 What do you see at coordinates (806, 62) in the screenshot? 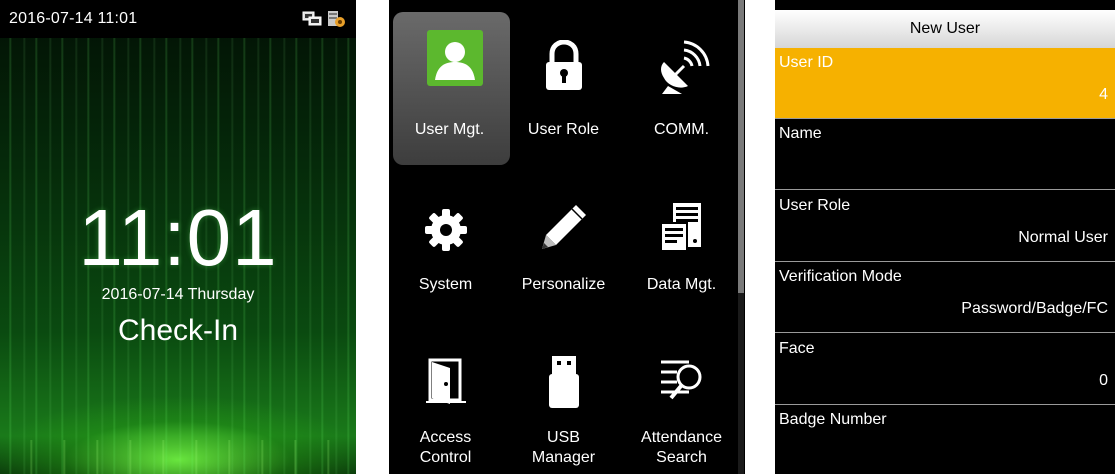
I see `field-label: User ID` at bounding box center [806, 62].